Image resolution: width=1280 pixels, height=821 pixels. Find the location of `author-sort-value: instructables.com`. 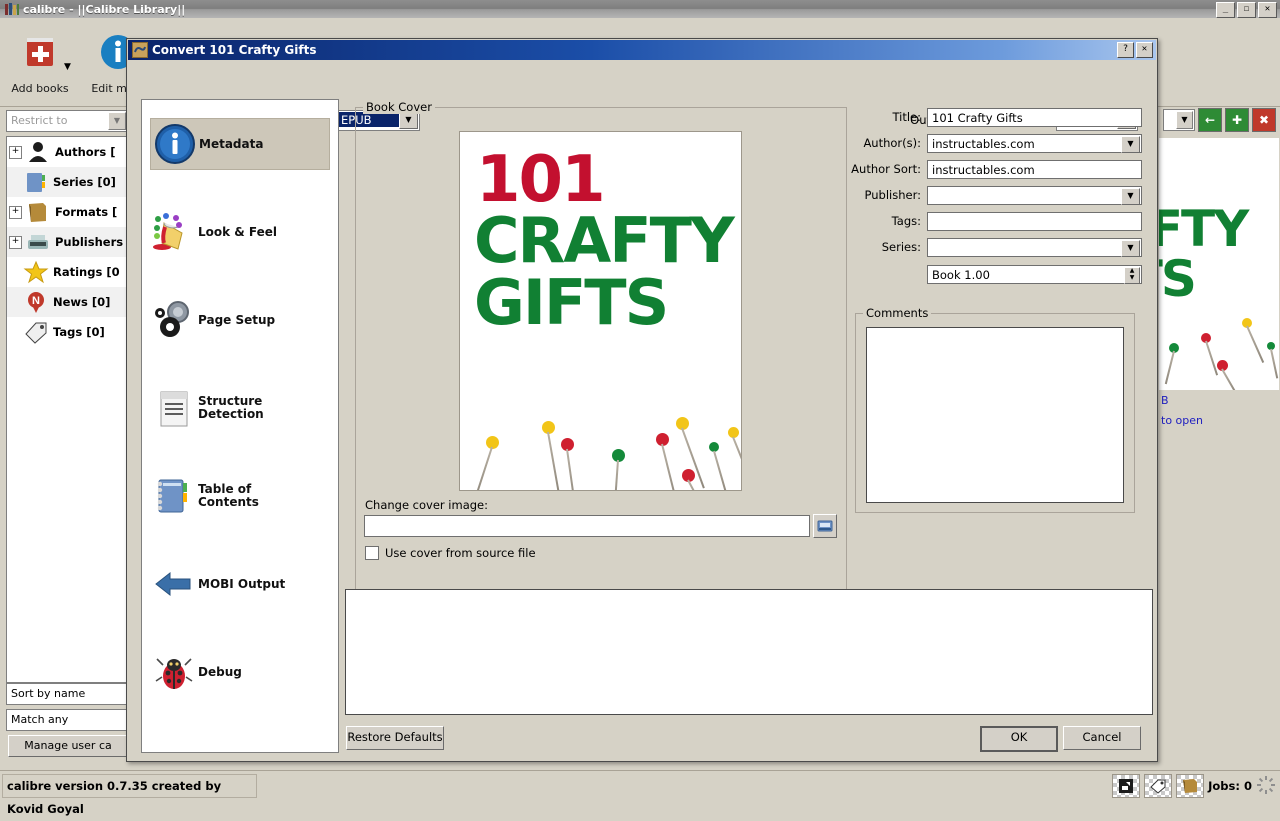

author-sort-value: instructables.com is located at coordinates (983, 169).